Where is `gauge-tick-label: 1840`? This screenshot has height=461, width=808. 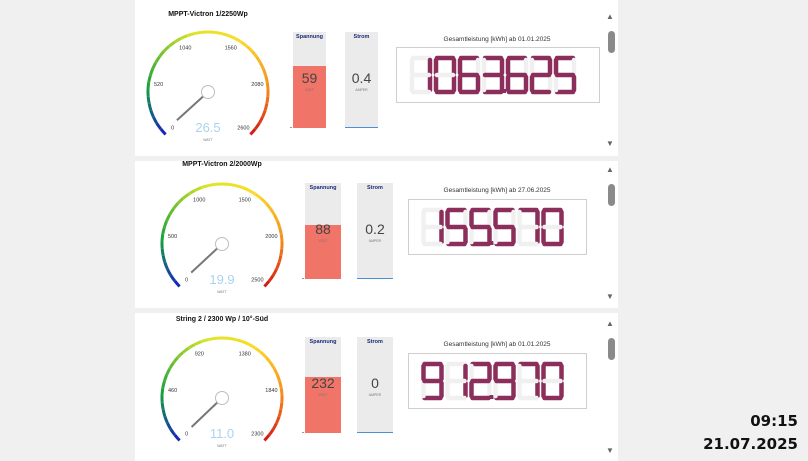
gauge-tick-label: 1840 is located at coordinates (271, 391).